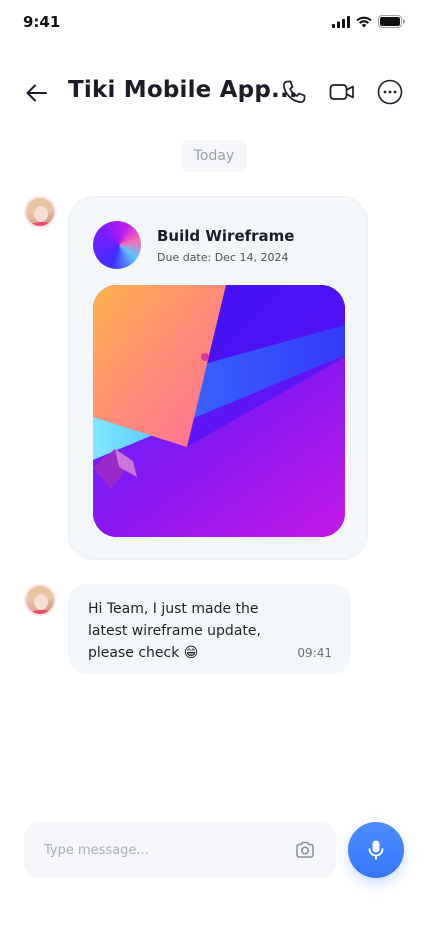 This screenshot has width=428, height=926. Describe the element at coordinates (341, 21) in the screenshot. I see `cellular-signal-icon` at that location.